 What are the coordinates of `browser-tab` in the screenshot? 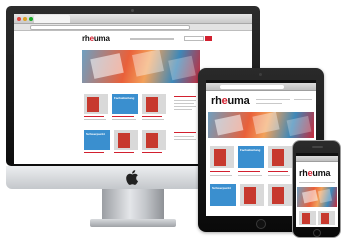 It's located at (52, 19).